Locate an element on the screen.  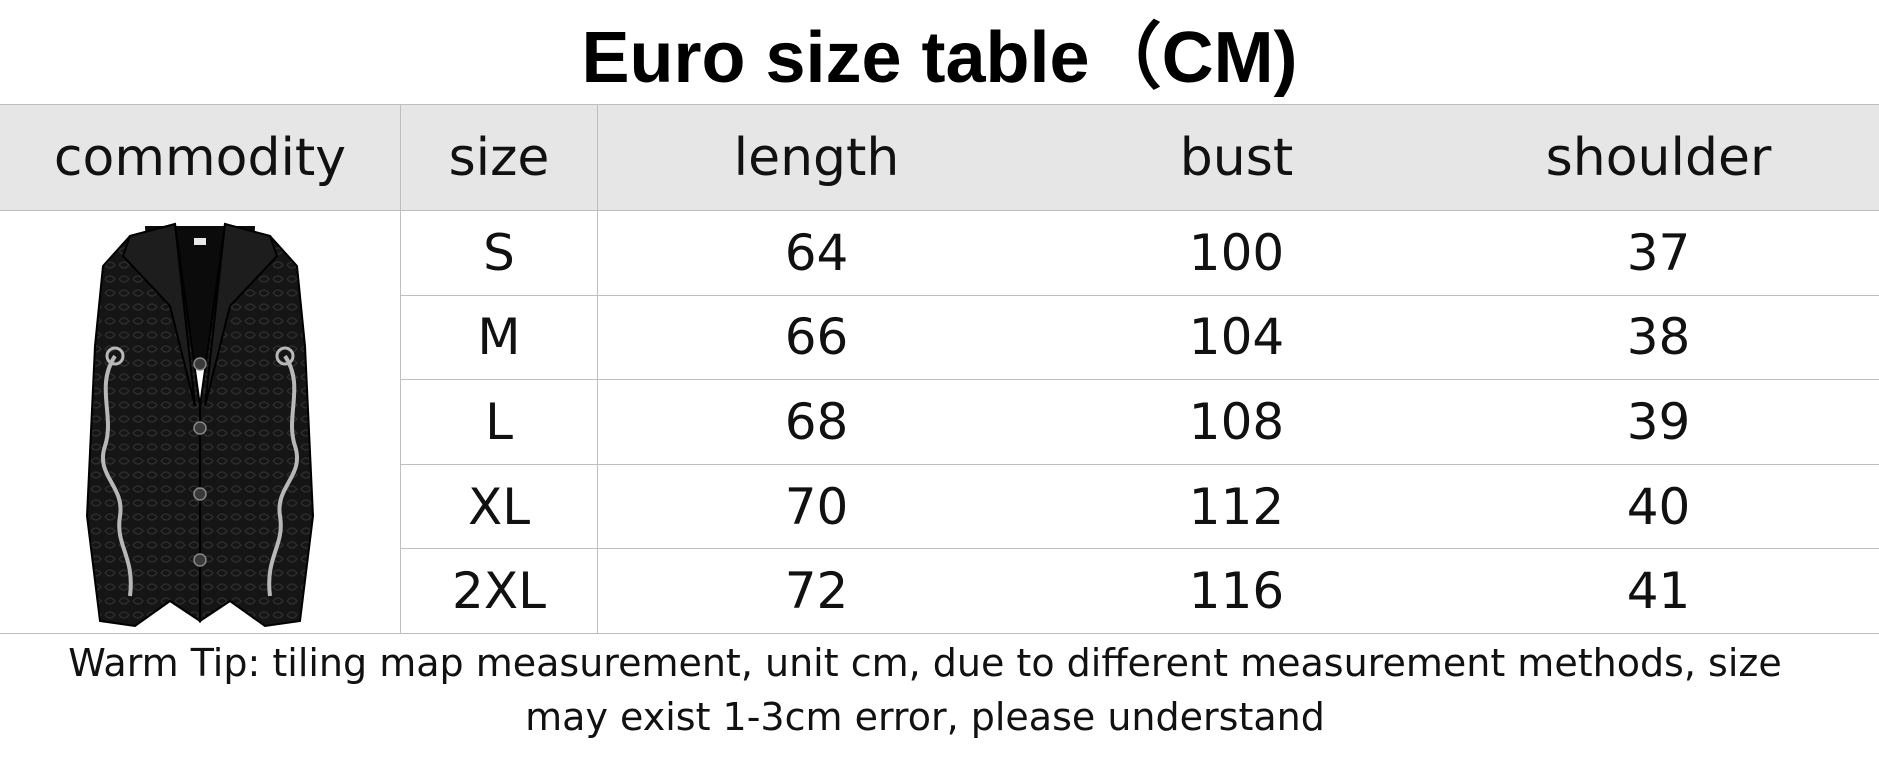
header-shoulder: shoulder is located at coordinates (1658, 157).